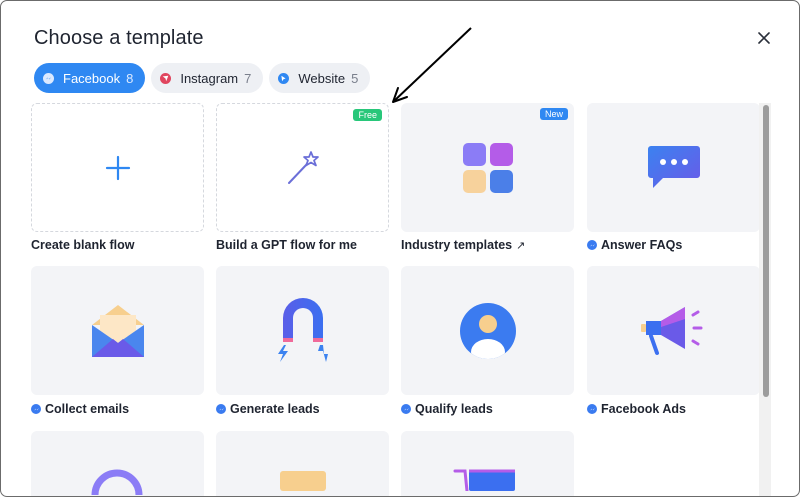  Describe the element at coordinates (166, 78) in the screenshot. I see `instagram-icon` at that location.